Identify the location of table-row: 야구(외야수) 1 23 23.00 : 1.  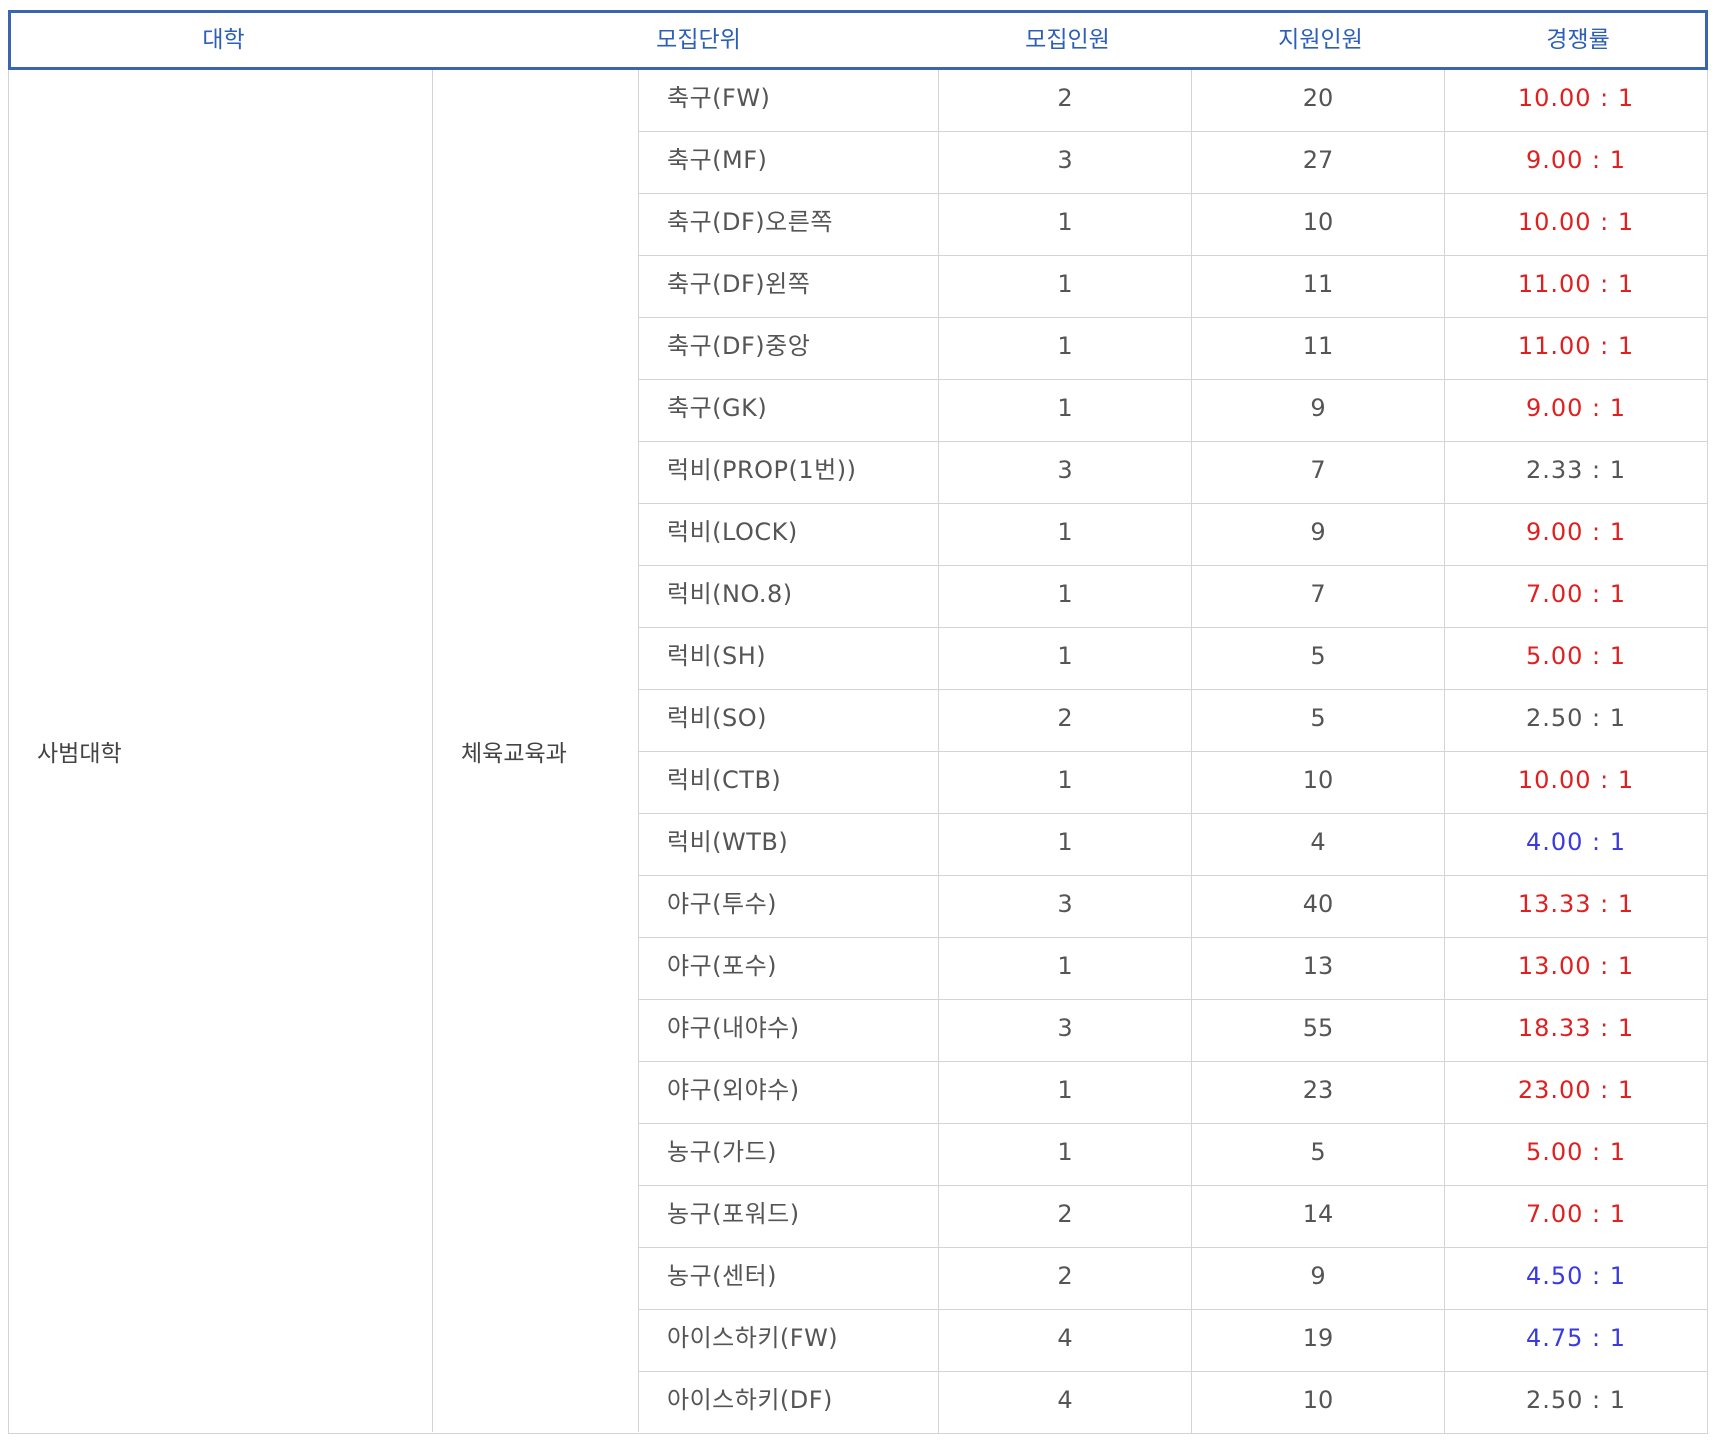
(1173, 1093).